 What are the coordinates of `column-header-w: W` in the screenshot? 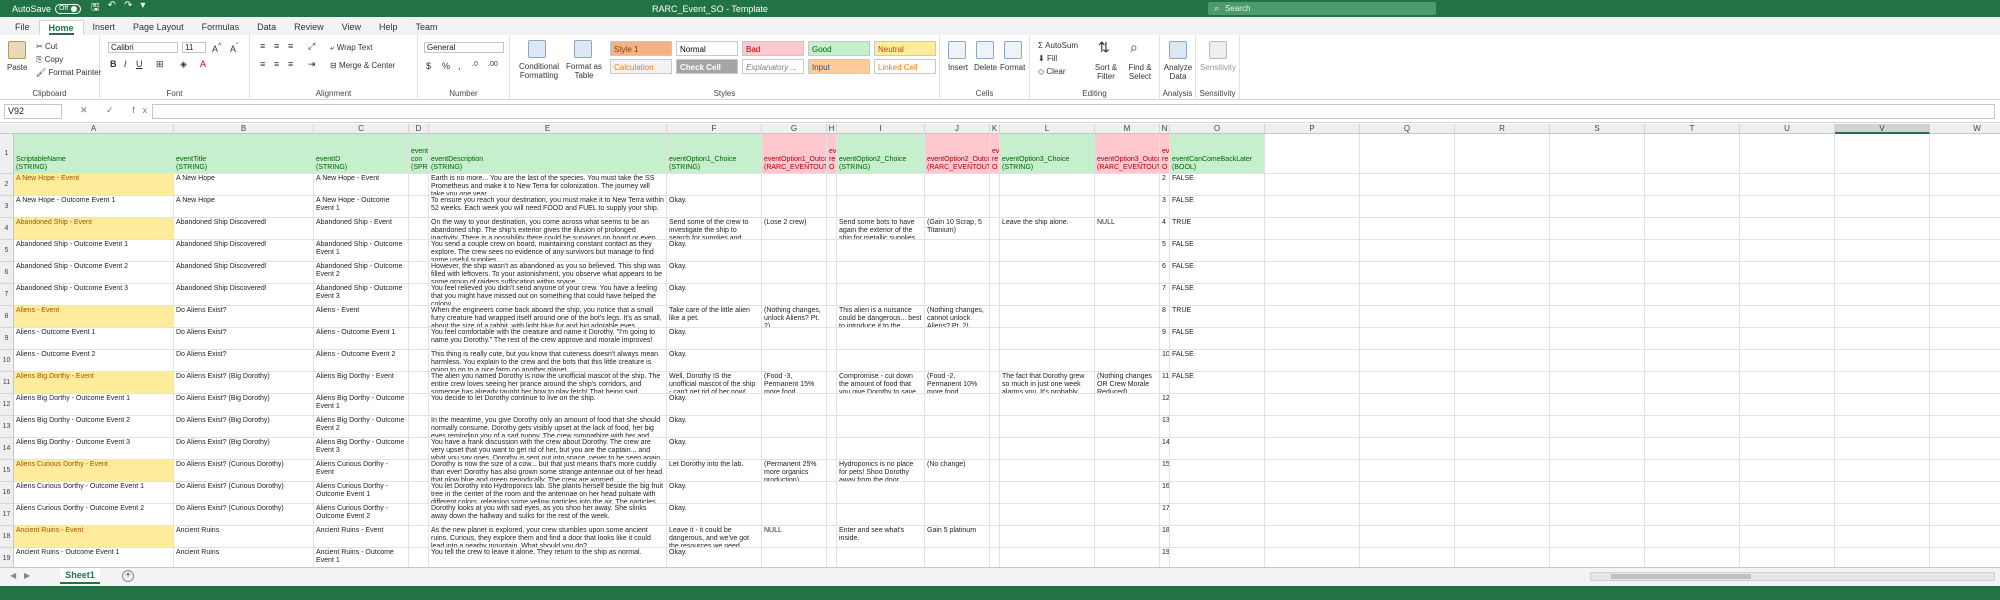 It's located at (1965, 129).